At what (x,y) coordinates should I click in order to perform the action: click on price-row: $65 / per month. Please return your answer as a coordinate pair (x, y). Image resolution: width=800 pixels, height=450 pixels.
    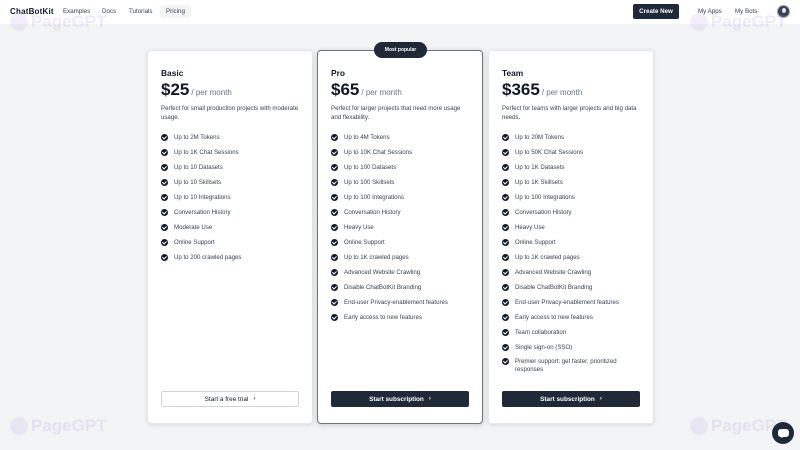
    Looking at the image, I should click on (366, 90).